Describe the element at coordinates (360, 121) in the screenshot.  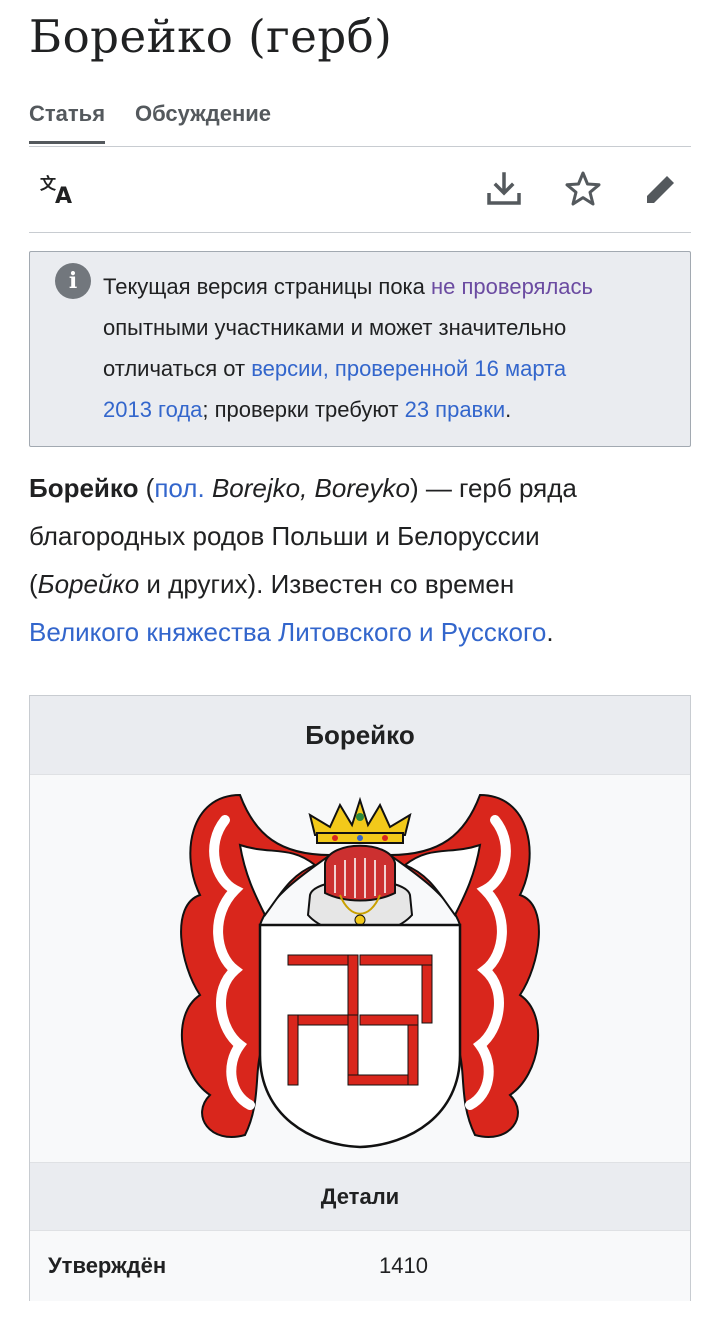
I see `page-tabs: Статья Обсуждение` at that location.